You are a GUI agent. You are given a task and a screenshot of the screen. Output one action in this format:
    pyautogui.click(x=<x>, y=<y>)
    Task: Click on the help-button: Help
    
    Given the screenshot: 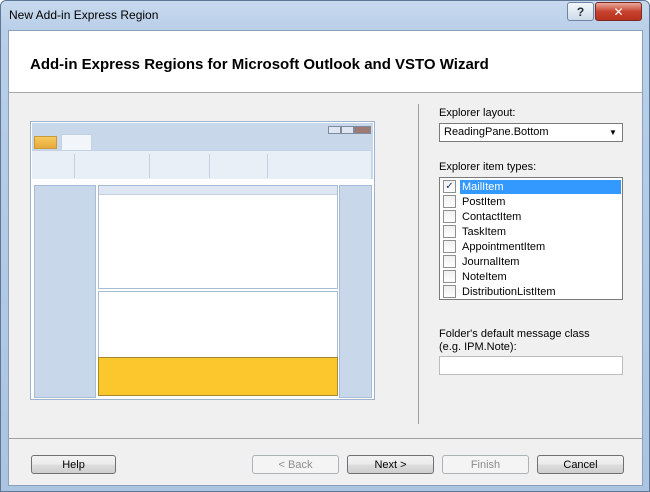 What is the action you would take?
    pyautogui.click(x=73, y=464)
    